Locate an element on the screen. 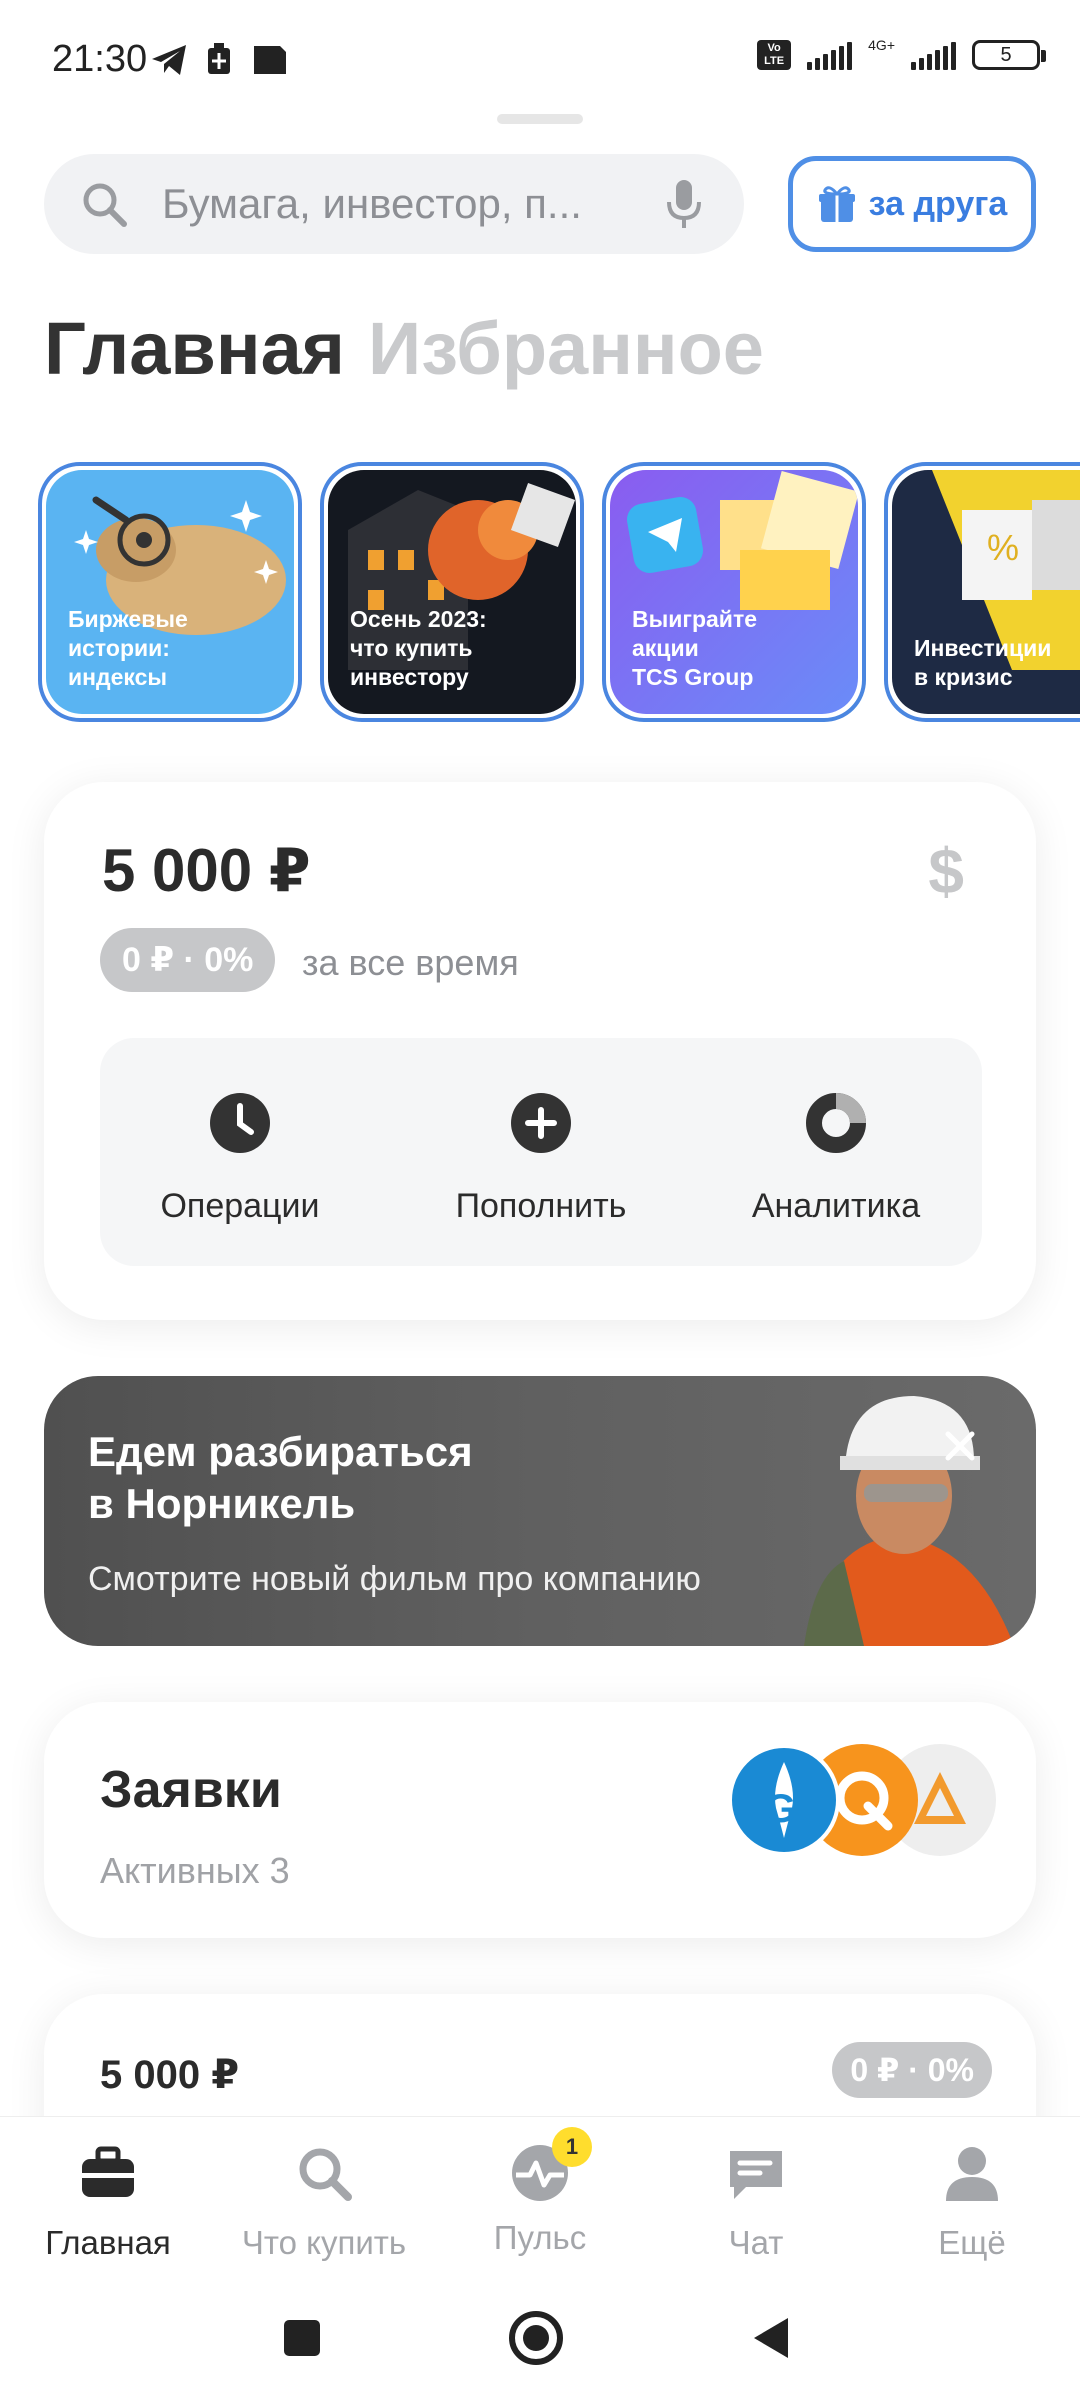 This screenshot has height=2400, width=1080. nav-item-what-to-buy: Что купить is located at coordinates (324, 2201).